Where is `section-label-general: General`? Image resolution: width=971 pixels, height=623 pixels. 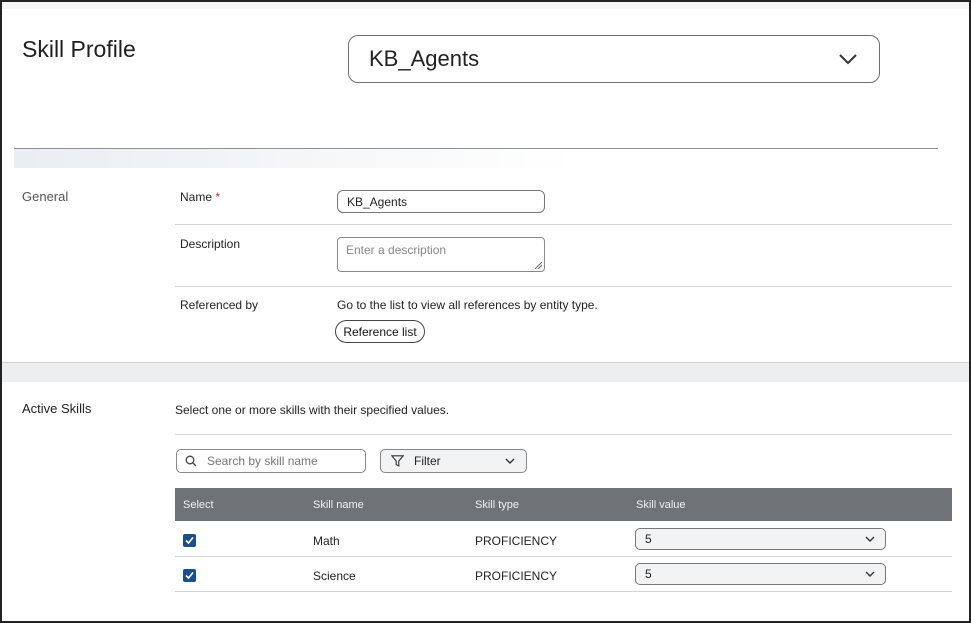
section-label-general: General is located at coordinates (45, 196).